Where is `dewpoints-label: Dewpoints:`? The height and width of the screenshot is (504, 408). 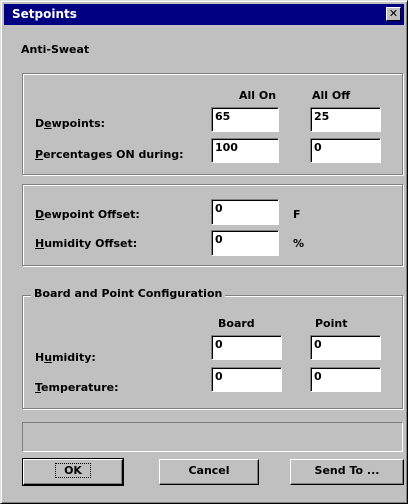
dewpoints-label: Dewpoints: is located at coordinates (70, 123).